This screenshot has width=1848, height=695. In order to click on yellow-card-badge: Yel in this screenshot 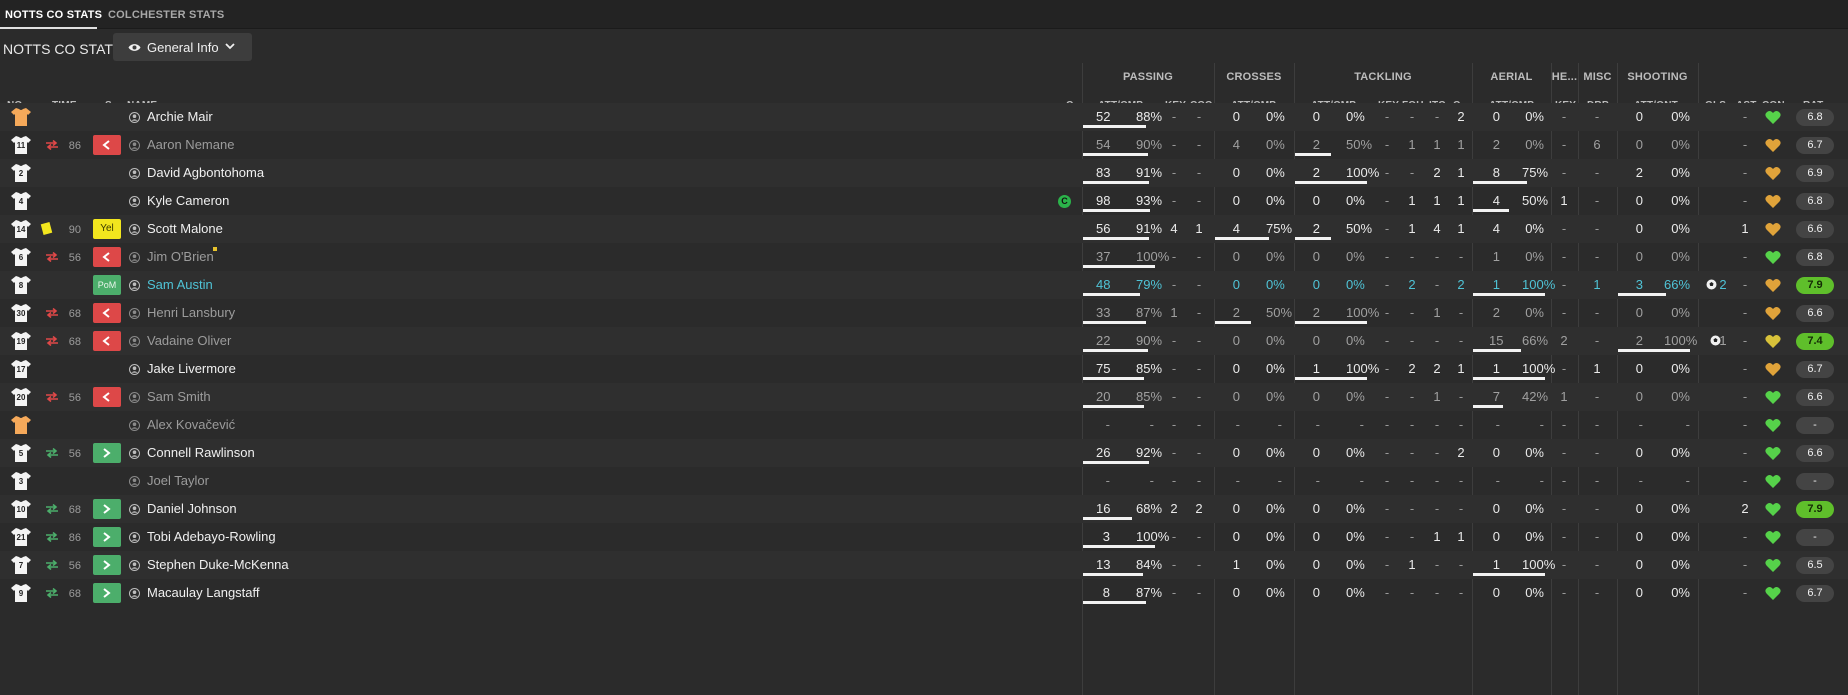, I will do `click(107, 229)`.